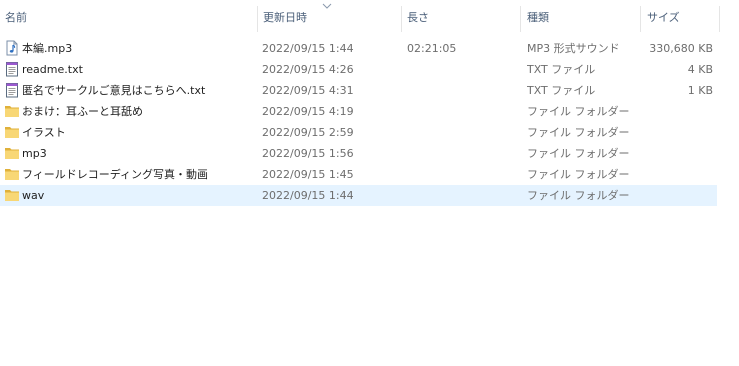 Image resolution: width=739 pixels, height=366 pixels. I want to click on file-size: 1 KB, so click(700, 90).